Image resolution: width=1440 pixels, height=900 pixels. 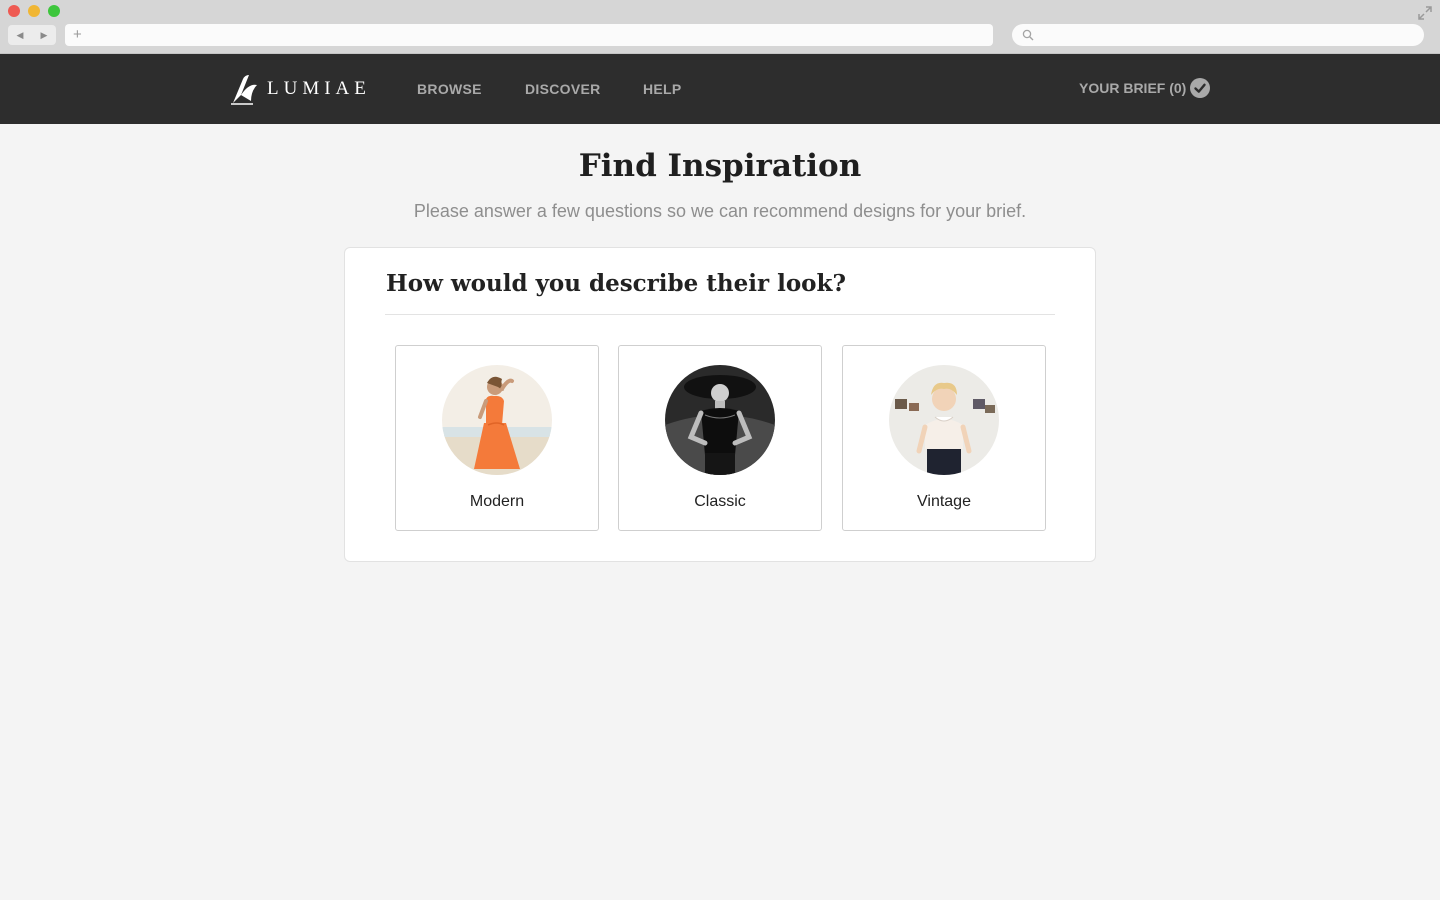 What do you see at coordinates (720, 501) in the screenshot?
I see `option-classic-label: Classic` at bounding box center [720, 501].